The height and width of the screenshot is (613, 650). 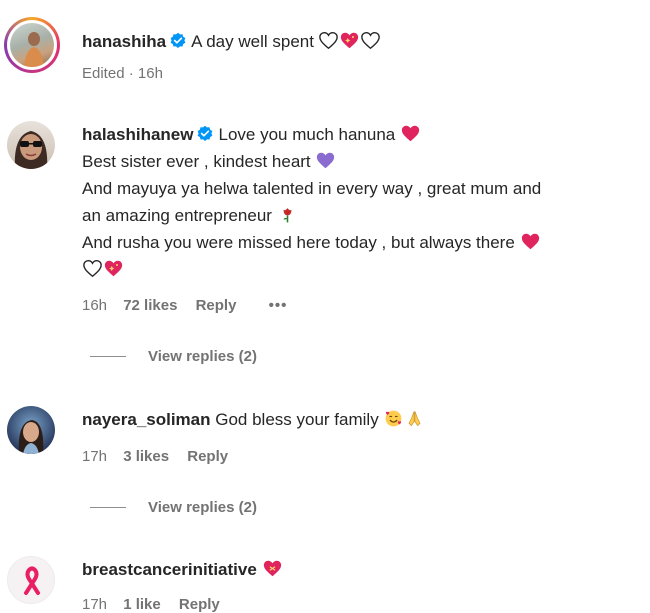 I want to click on pink-ribbon-icon, so click(x=32, y=580).